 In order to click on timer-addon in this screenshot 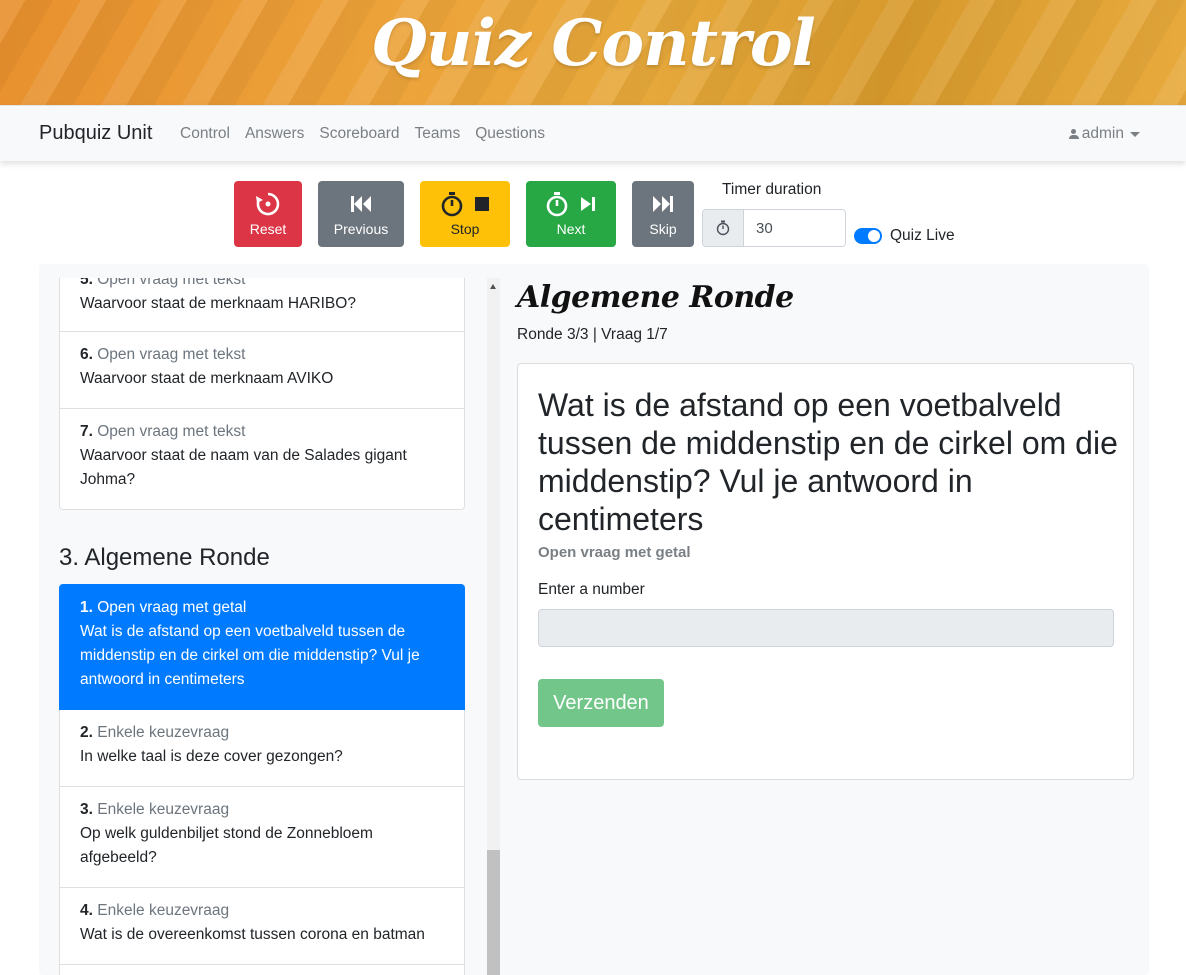, I will do `click(723, 228)`.